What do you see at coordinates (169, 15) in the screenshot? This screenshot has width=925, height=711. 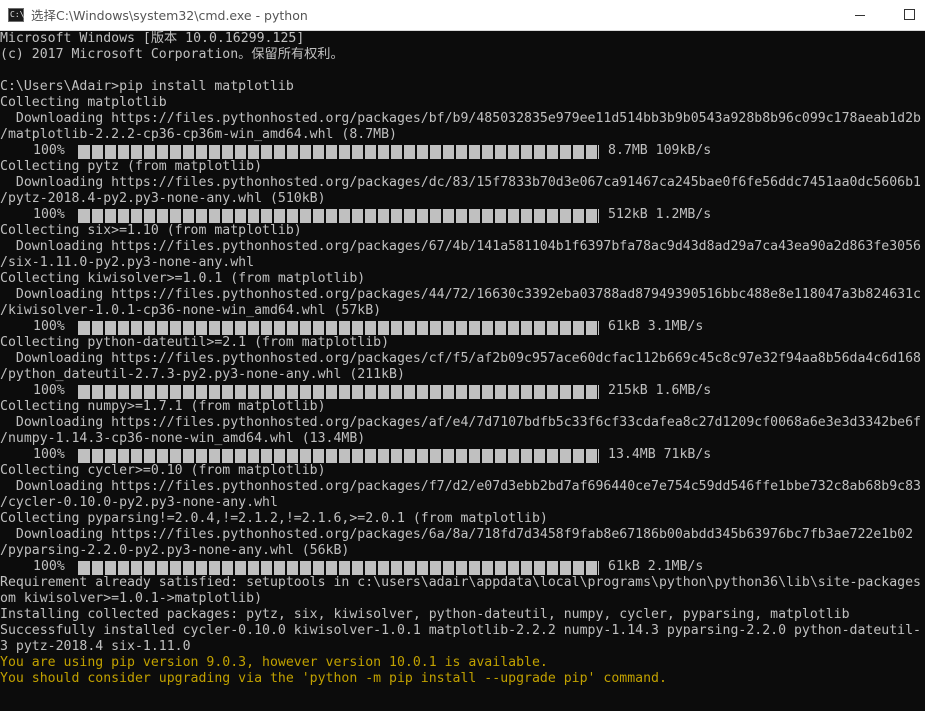 I see `window-title: 选择C:\Windows\system32\cmd.exe - python` at bounding box center [169, 15].